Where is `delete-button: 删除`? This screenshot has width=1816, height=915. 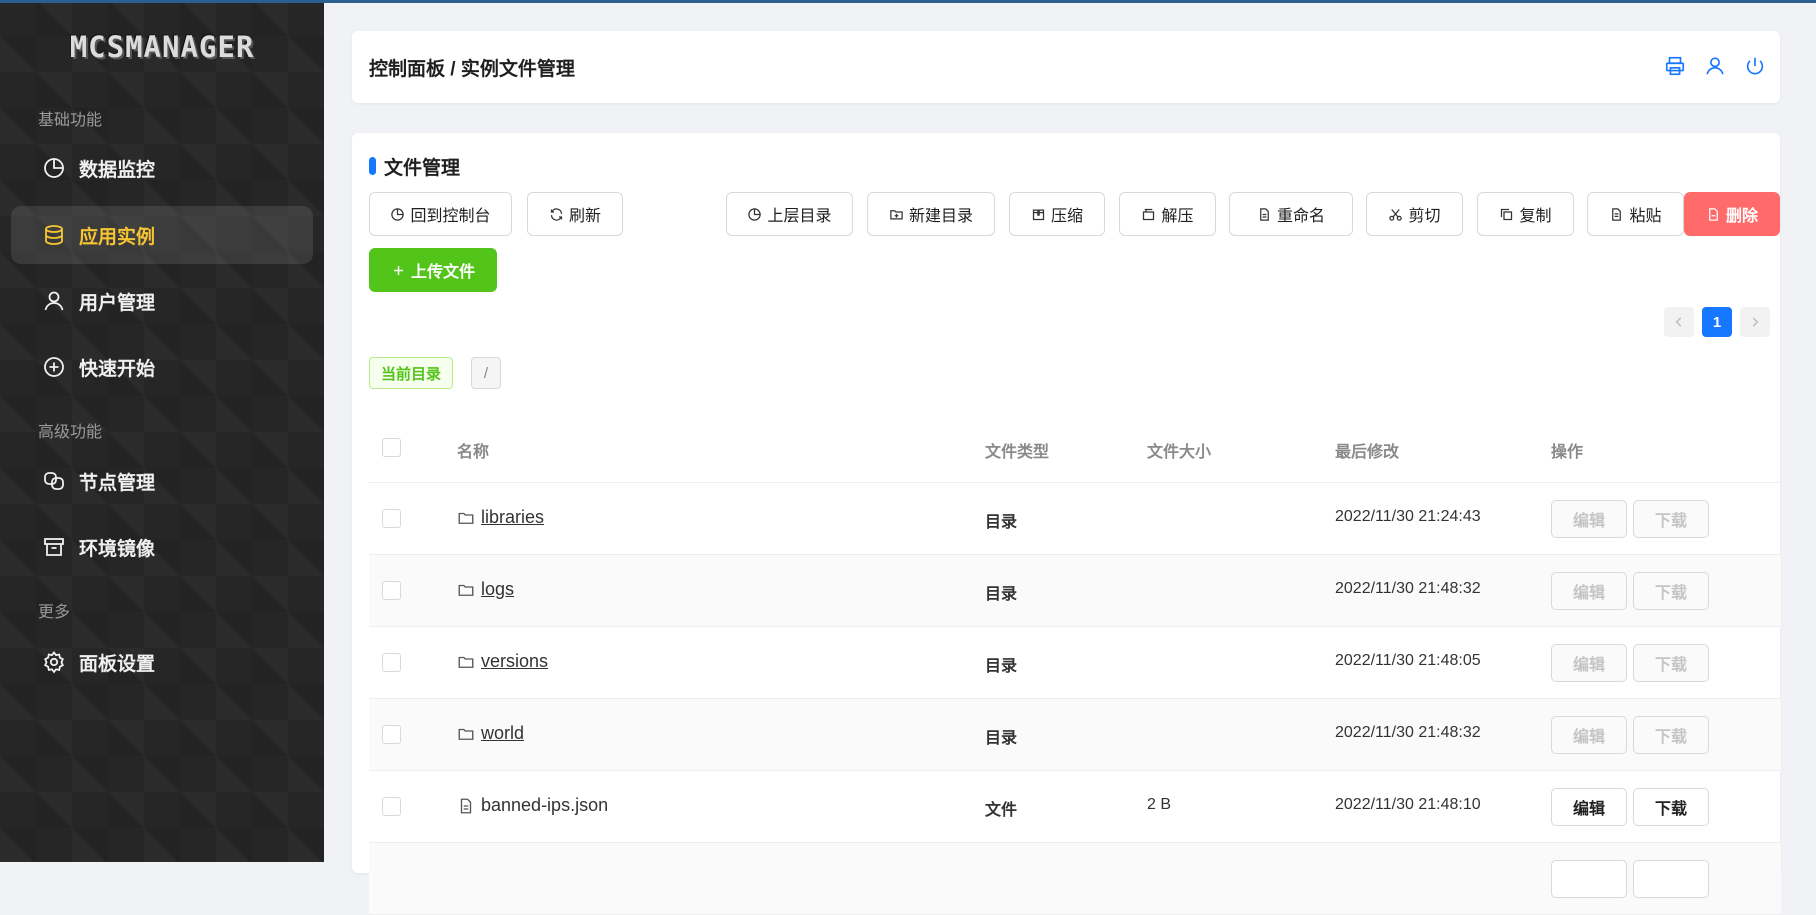 delete-button: 删除 is located at coordinates (1732, 214).